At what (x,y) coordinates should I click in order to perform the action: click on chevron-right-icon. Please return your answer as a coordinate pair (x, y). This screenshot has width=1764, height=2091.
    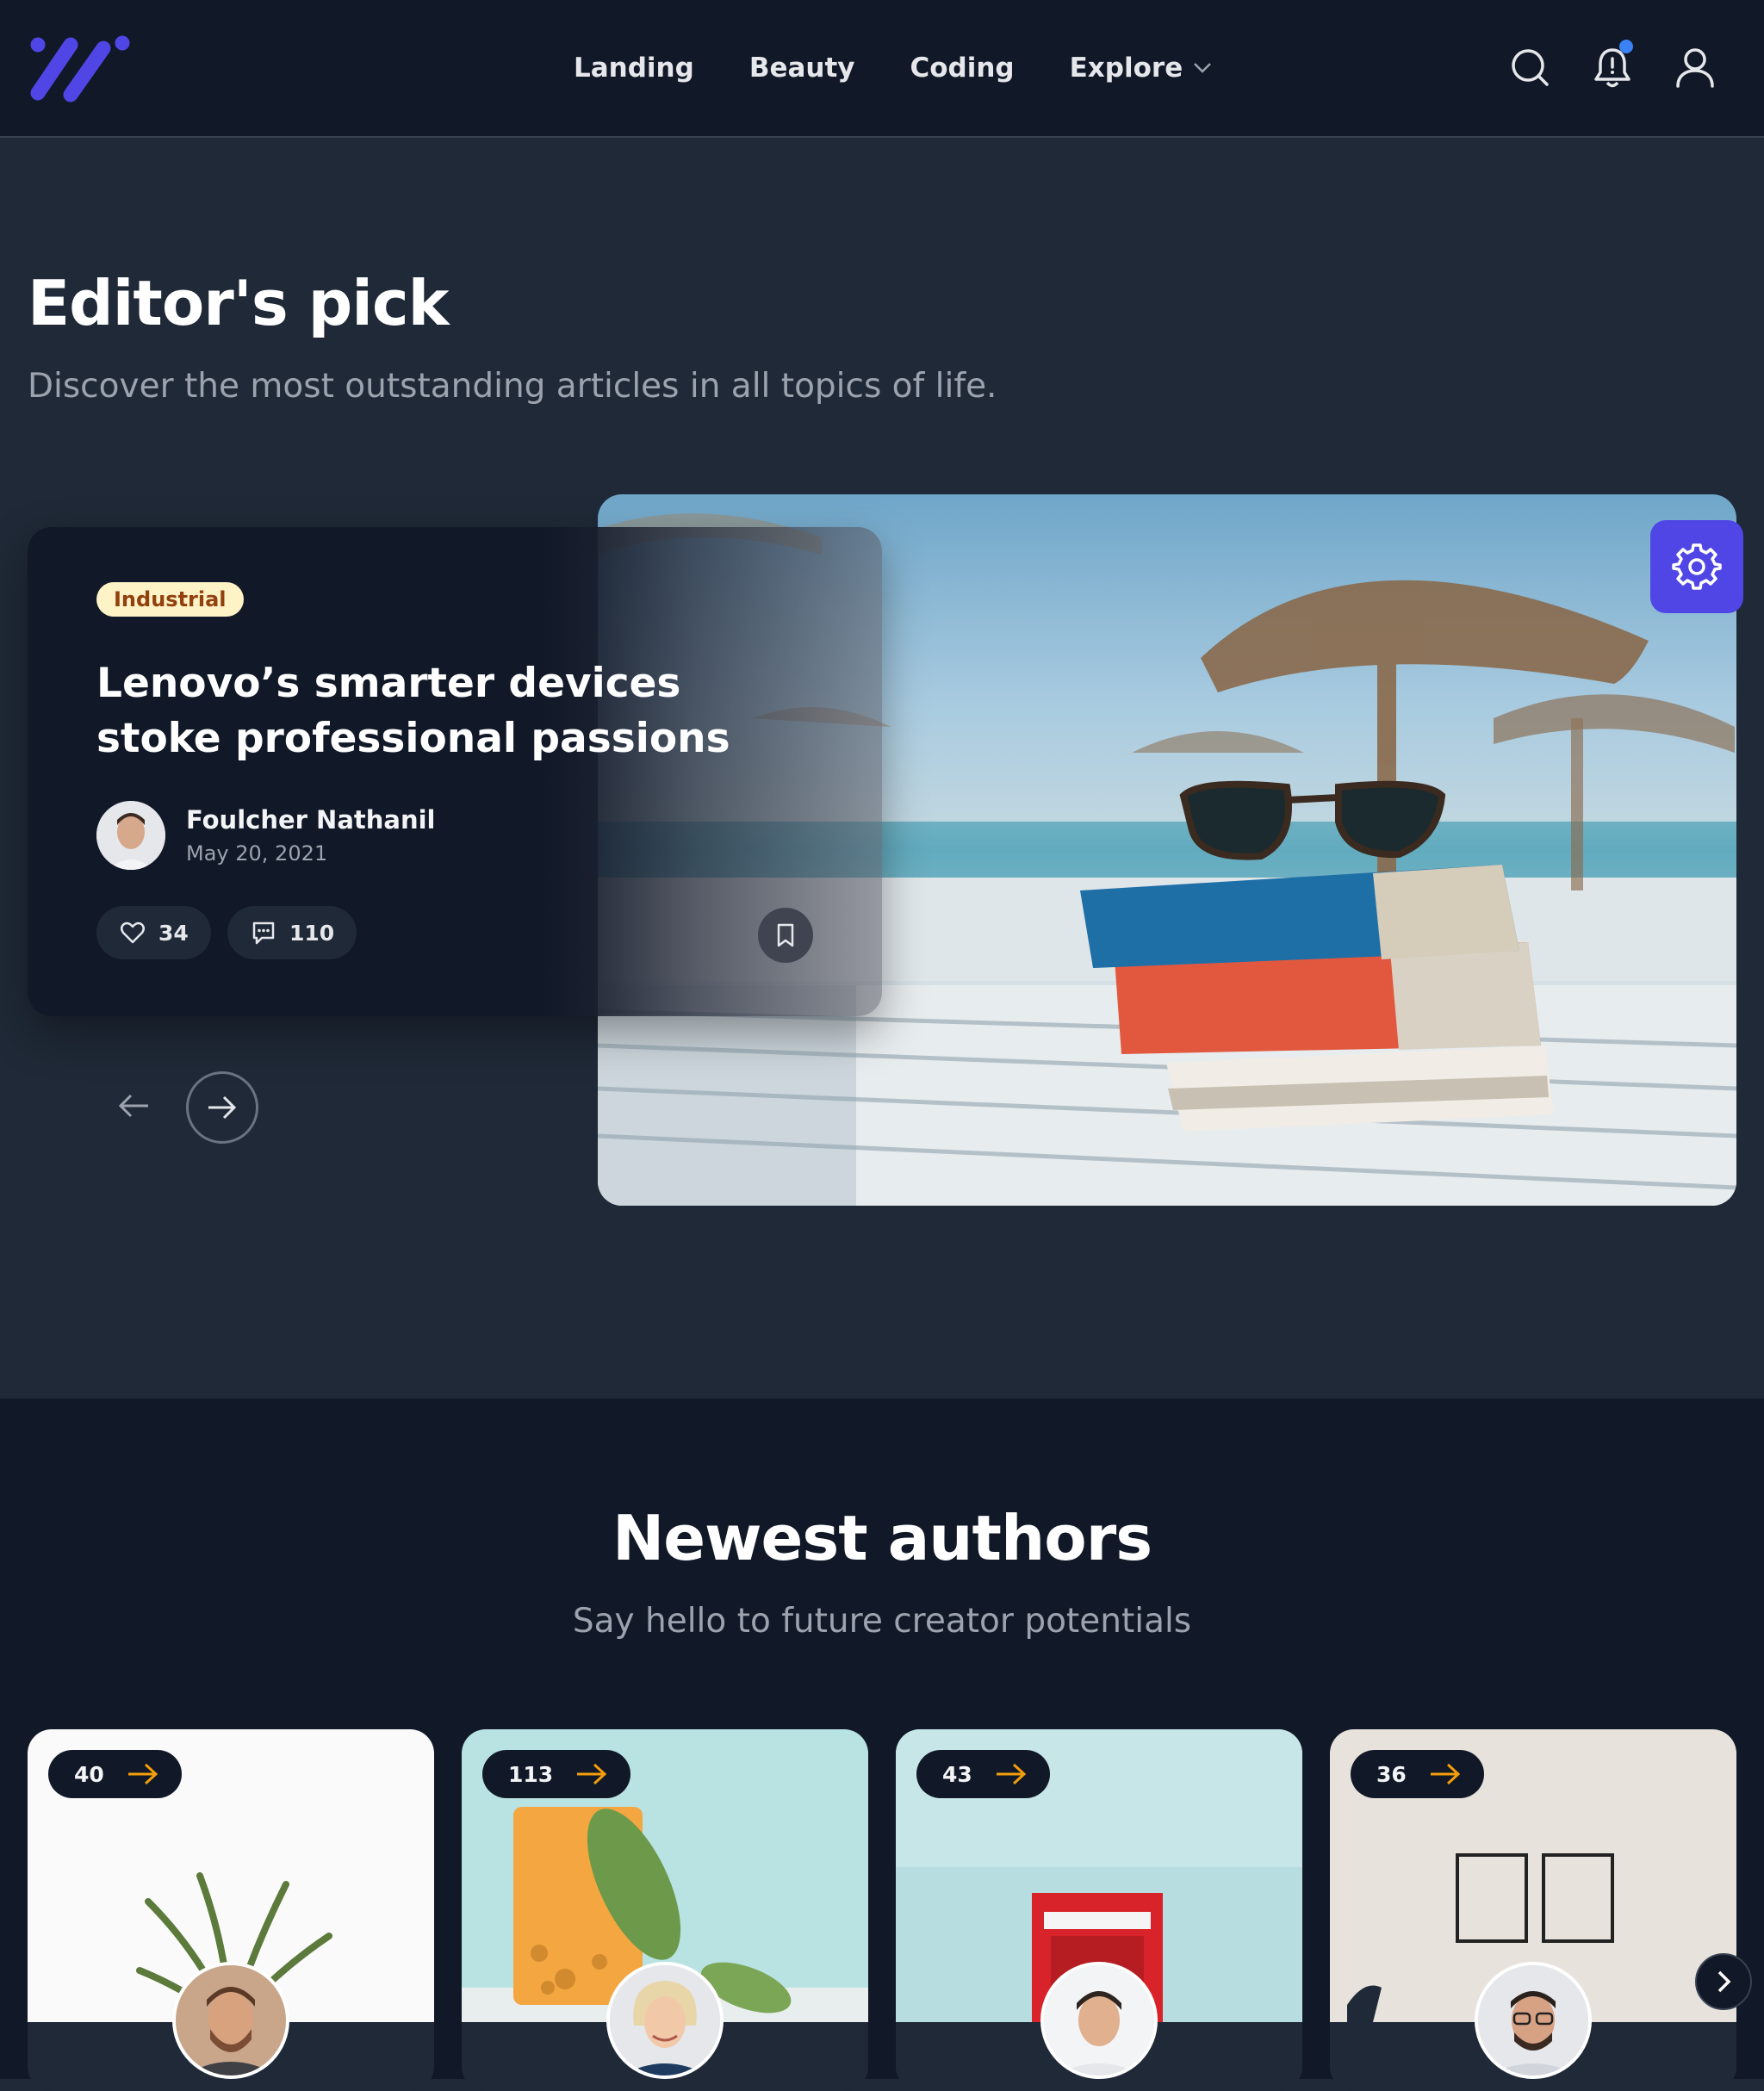
    Looking at the image, I should click on (1724, 1981).